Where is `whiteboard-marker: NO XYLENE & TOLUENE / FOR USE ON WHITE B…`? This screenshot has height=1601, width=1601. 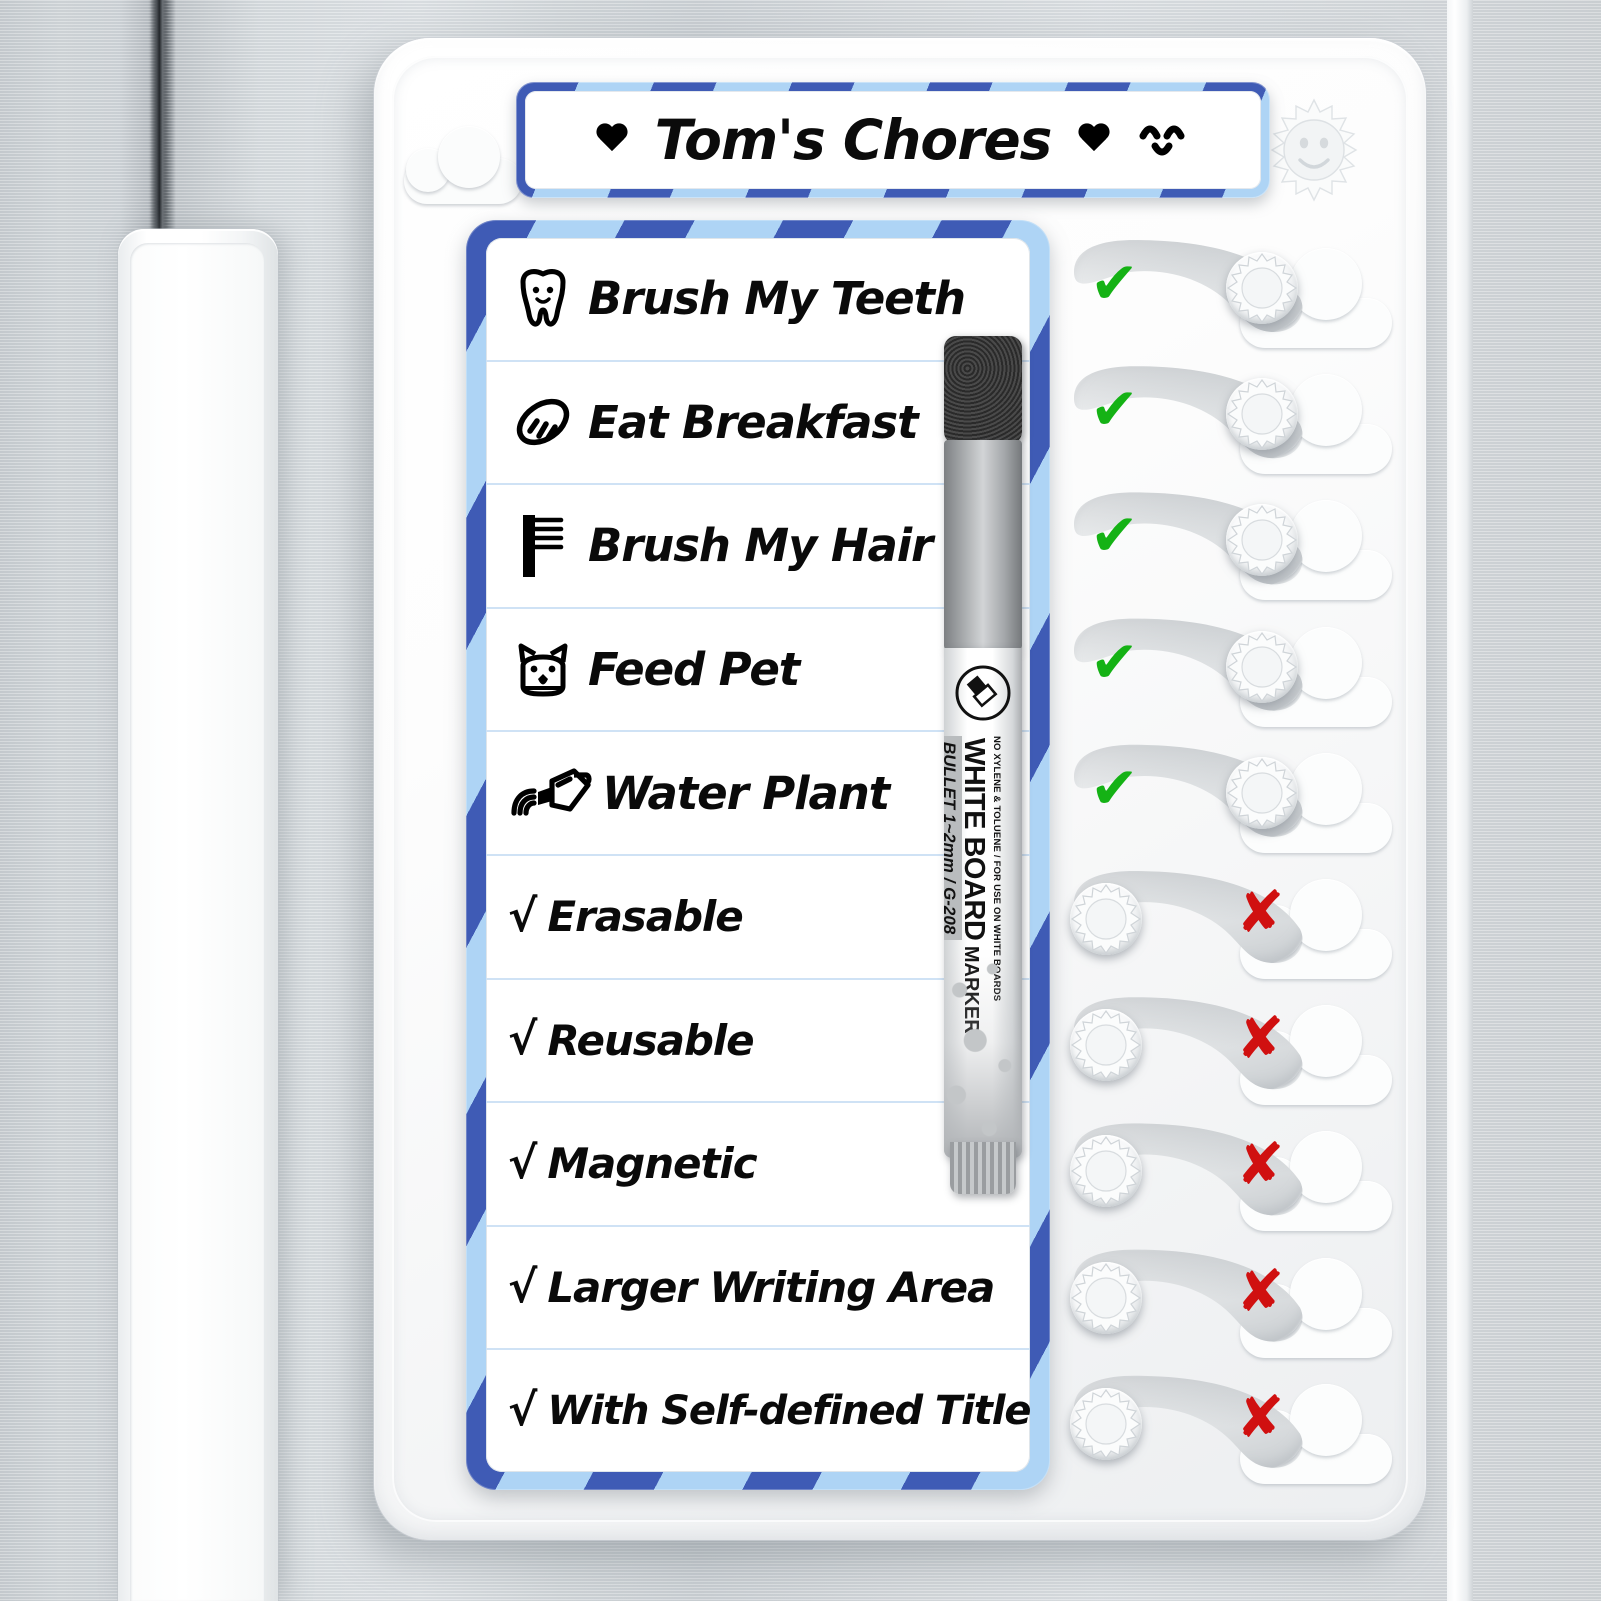 whiteboard-marker: NO XYLENE & TOLUENE / FOR USE ON WHITE B… is located at coordinates (982, 765).